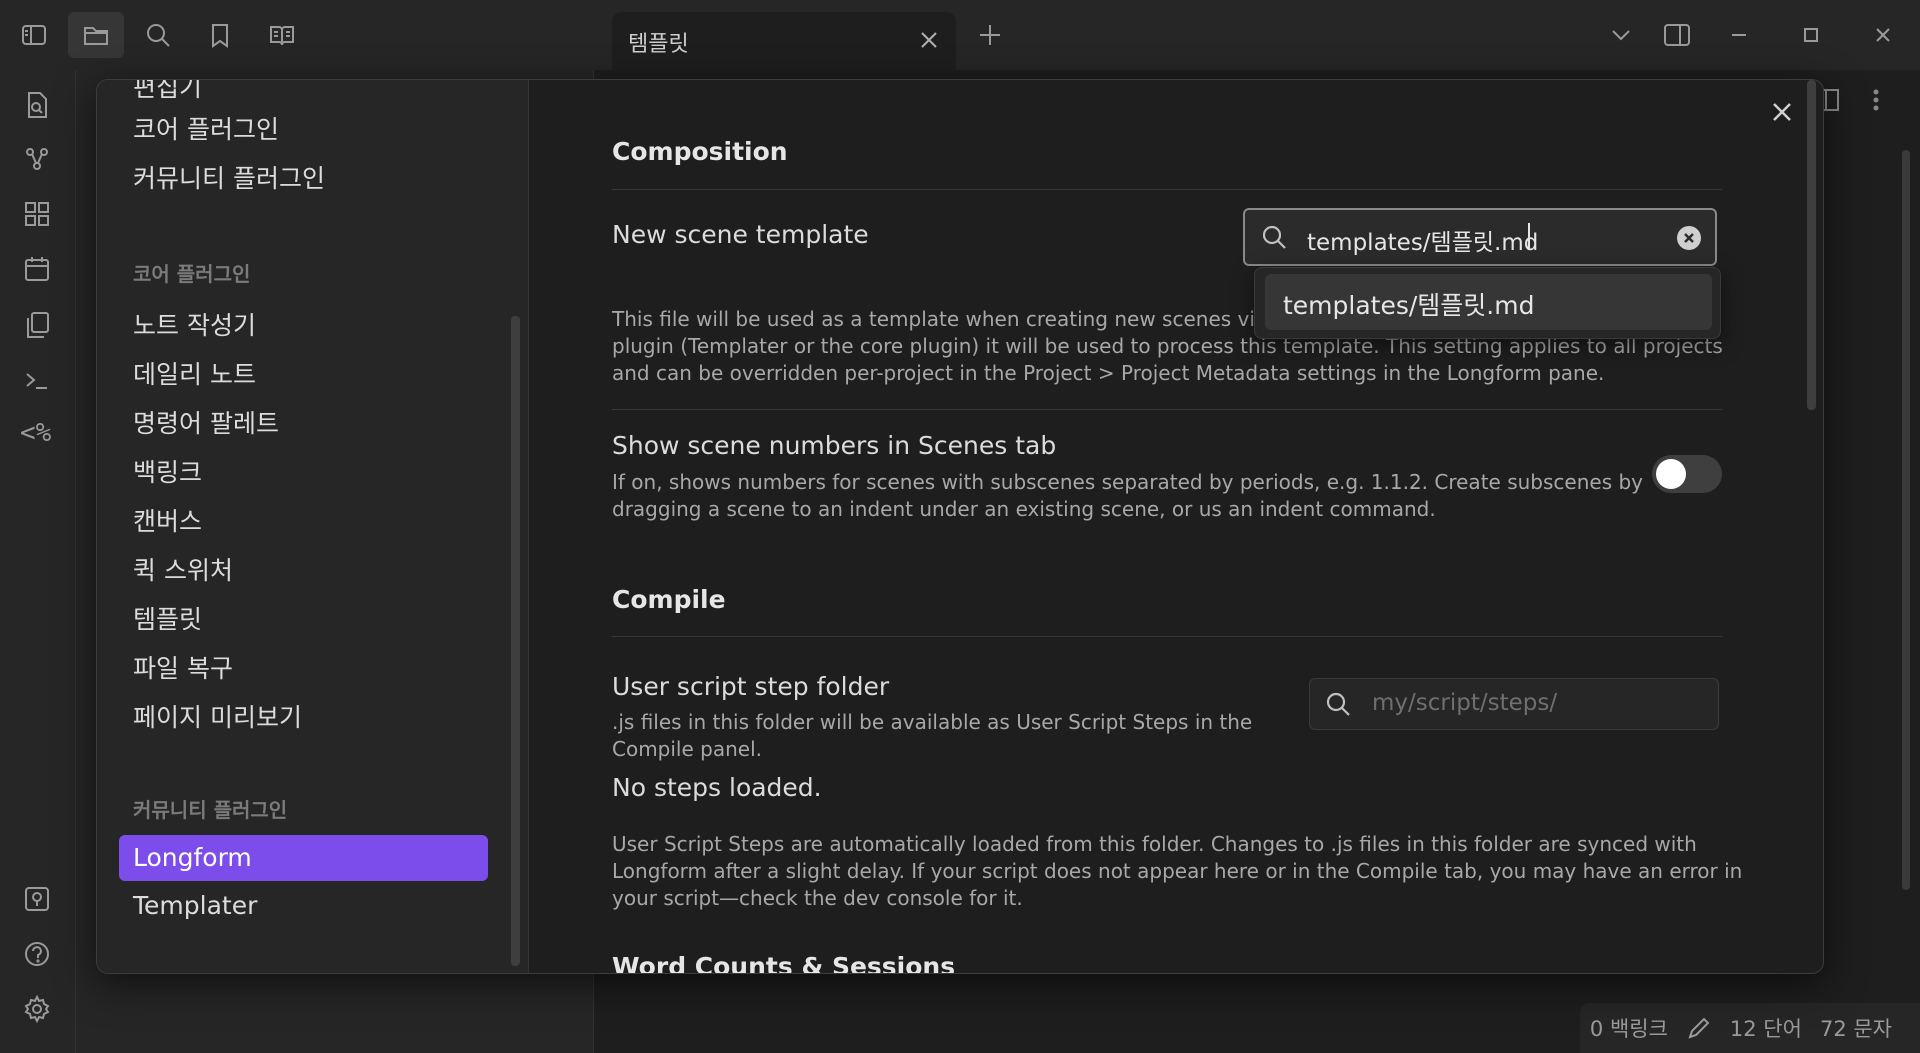  Describe the element at coordinates (303, 858) in the screenshot. I see `nav-item-longform: Longform` at that location.